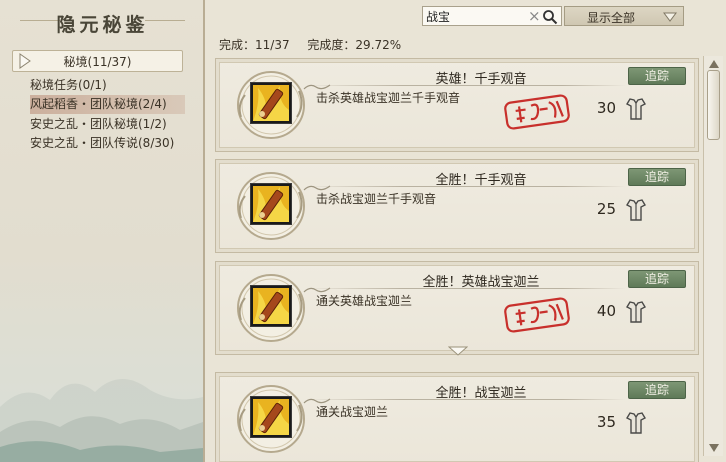 Image resolution: width=726 pixels, height=462 pixels. Describe the element at coordinates (101, 420) in the screenshot. I see `ink-mountain-decoration` at that location.